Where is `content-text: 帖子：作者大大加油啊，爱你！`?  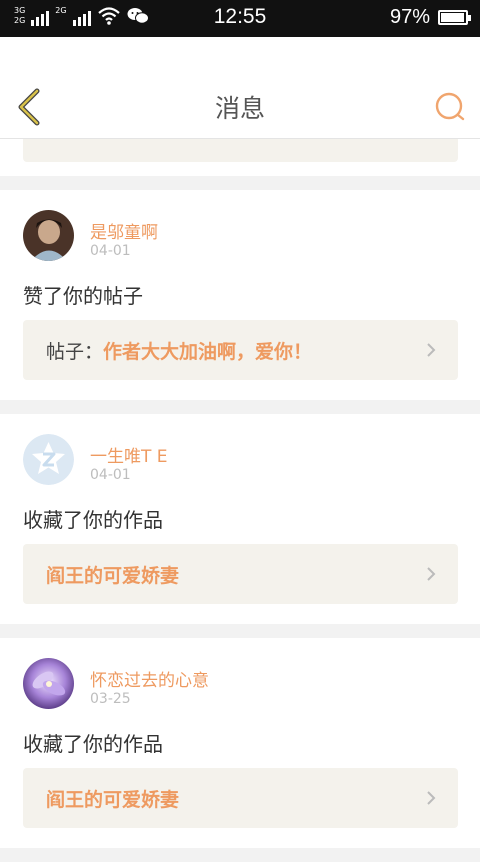 content-text: 帖子：作者大大加油啊，爱你！ is located at coordinates (179, 350).